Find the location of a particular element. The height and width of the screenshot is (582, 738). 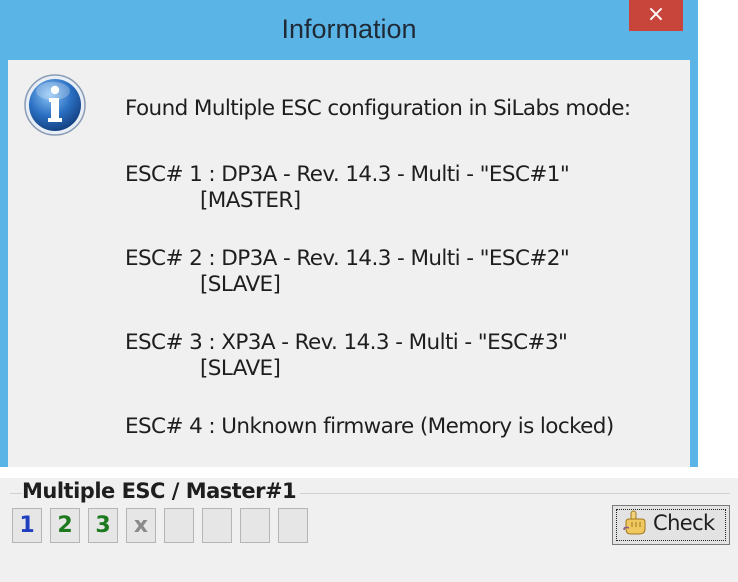

esc-button-2: 2 is located at coordinates (65, 525).